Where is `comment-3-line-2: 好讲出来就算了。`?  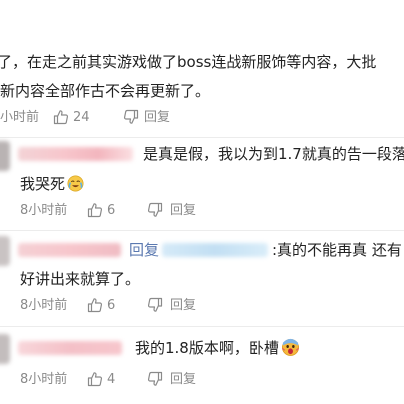 comment-3-line-2: 好讲出来就算了。 is located at coordinates (80, 279).